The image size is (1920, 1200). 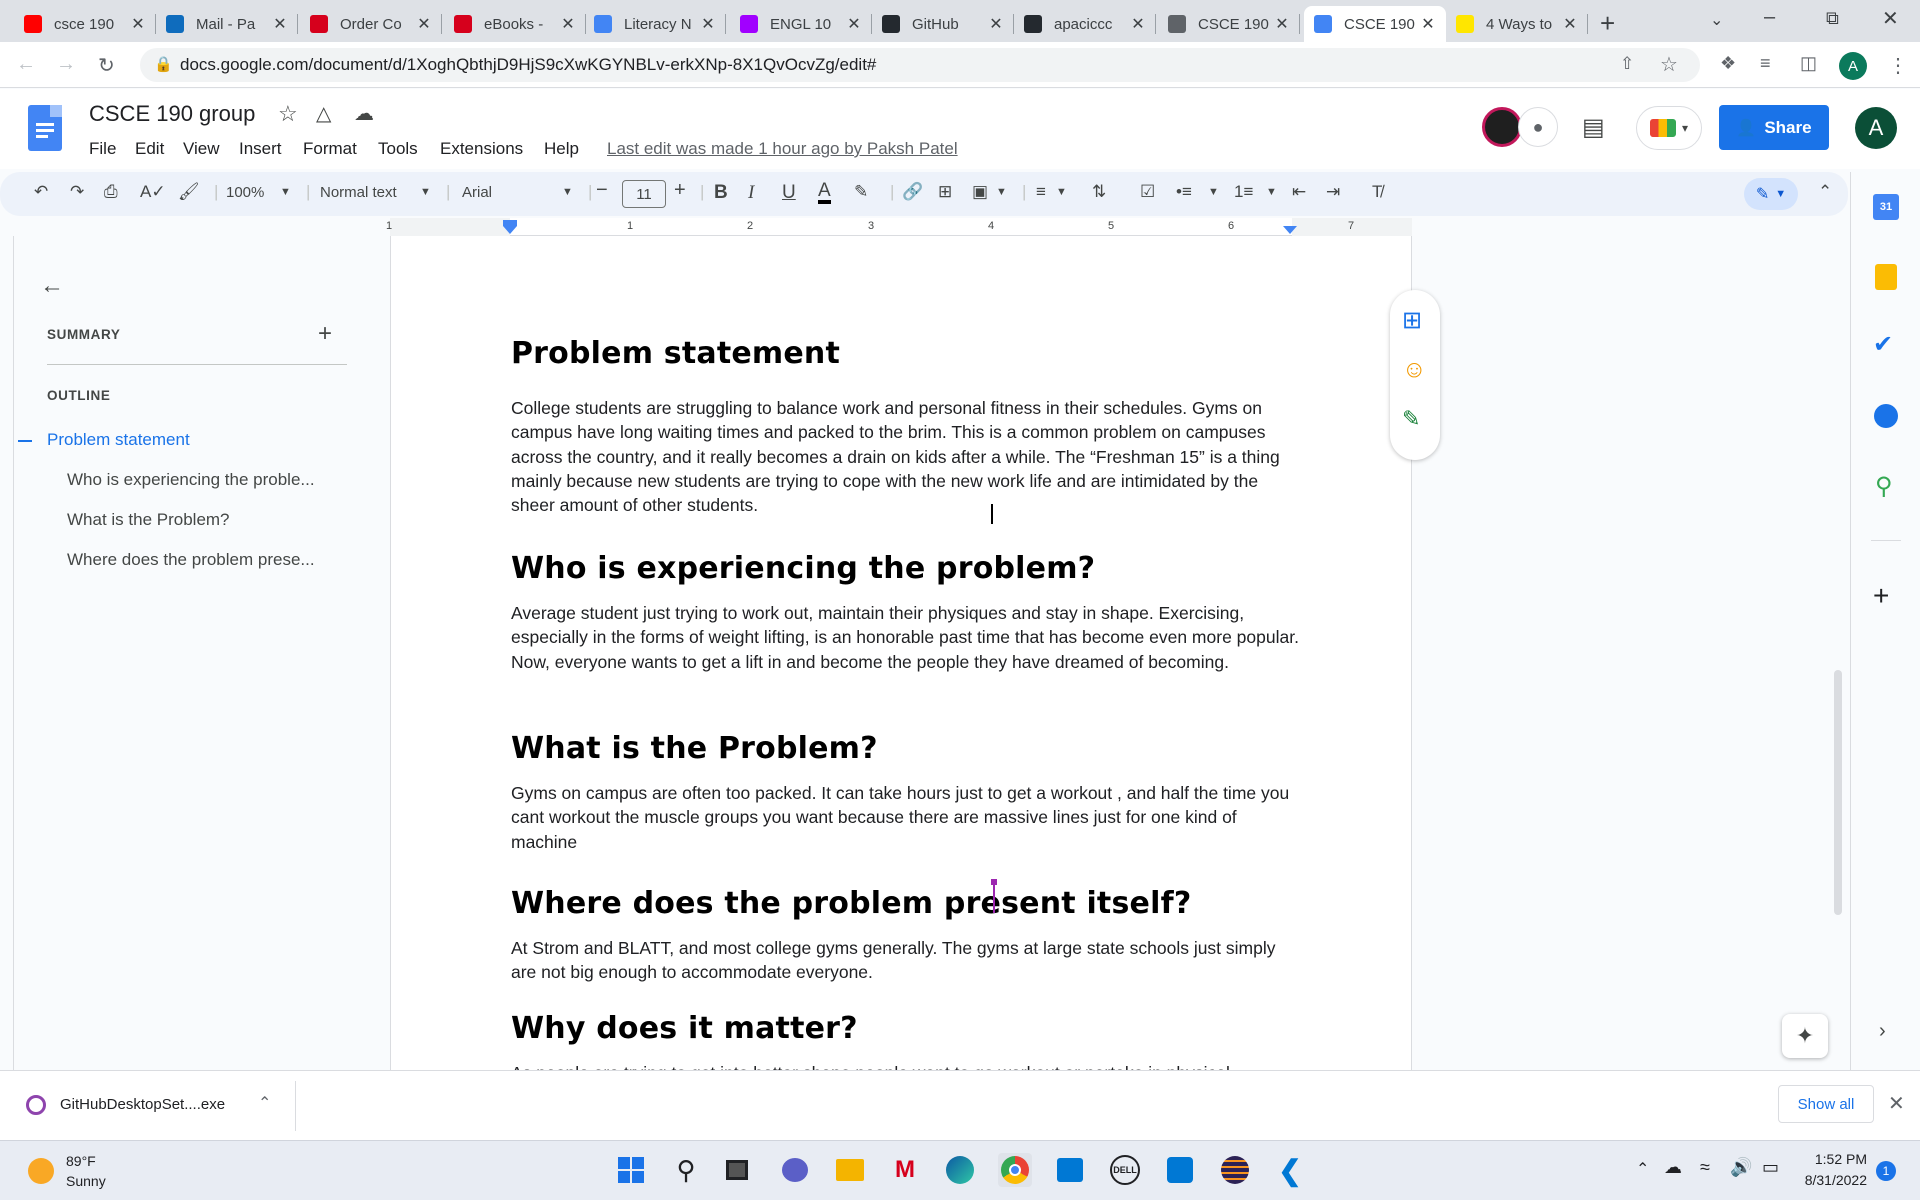 I want to click on meet-button: ▾, so click(x=1669, y=128).